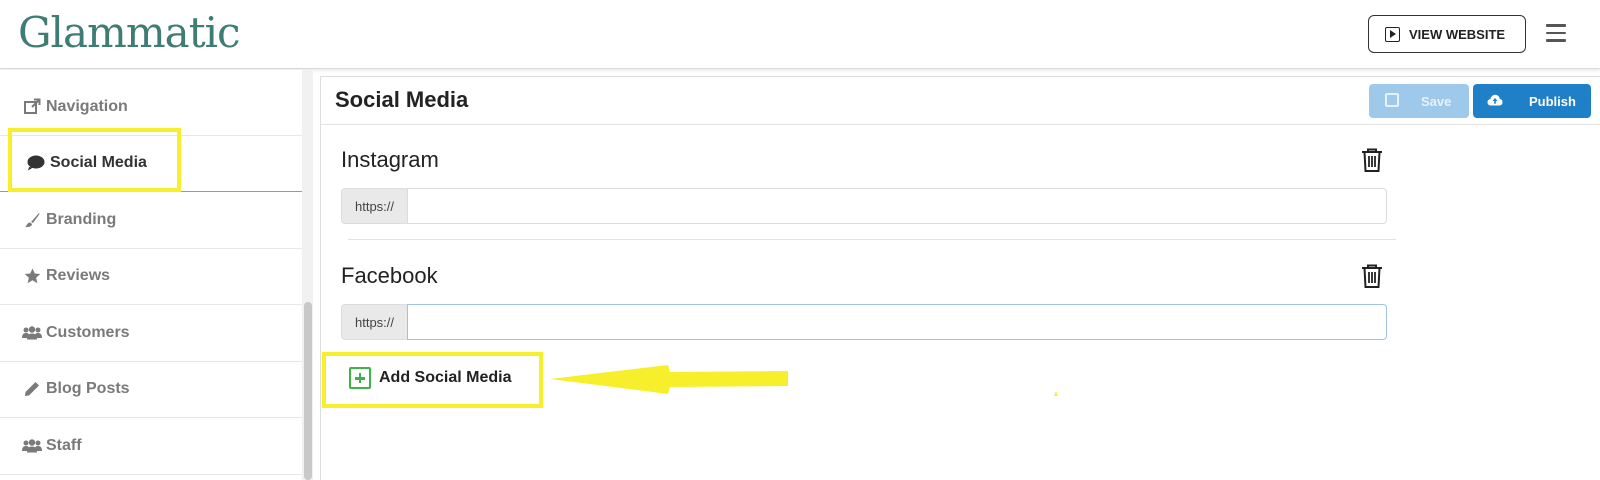  I want to click on divider, so click(872, 239).